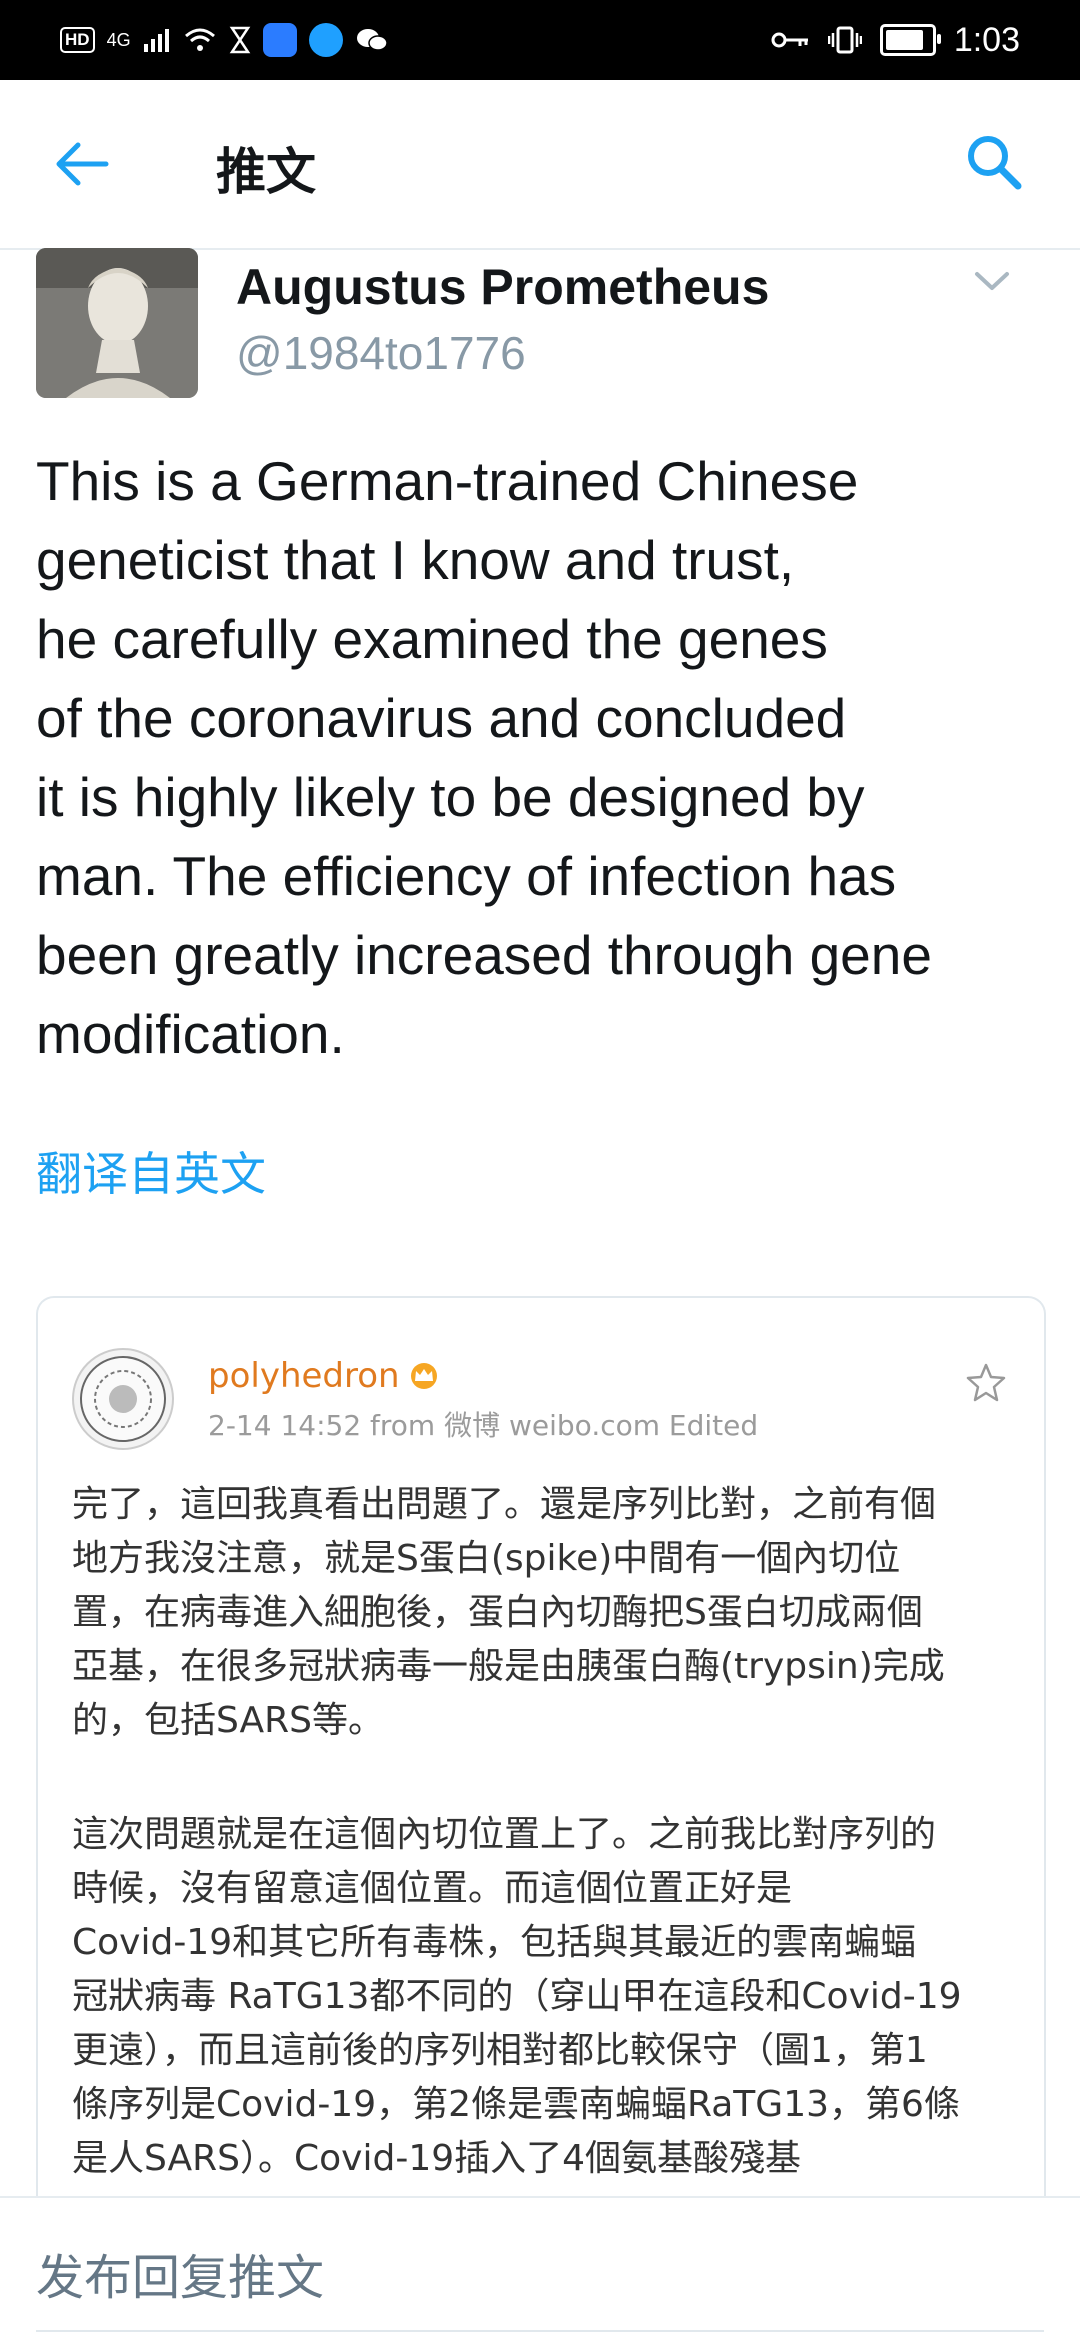 This screenshot has height=2342, width=1080. Describe the element at coordinates (118, 39) in the screenshot. I see `network-badge: 4G` at that location.